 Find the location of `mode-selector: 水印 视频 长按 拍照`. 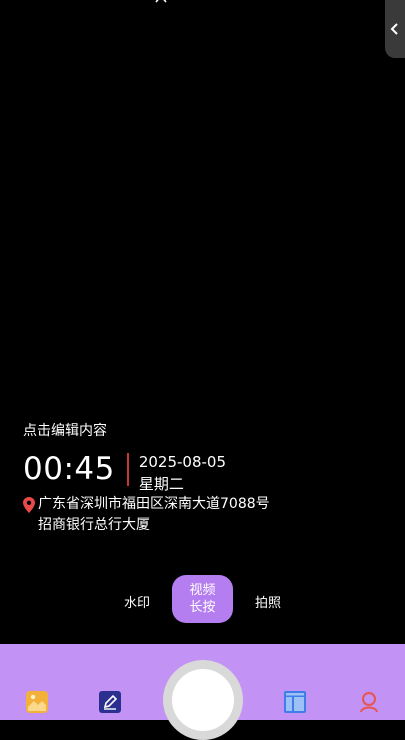

mode-selector: 水印 视频 长按 拍照 is located at coordinates (202, 599).